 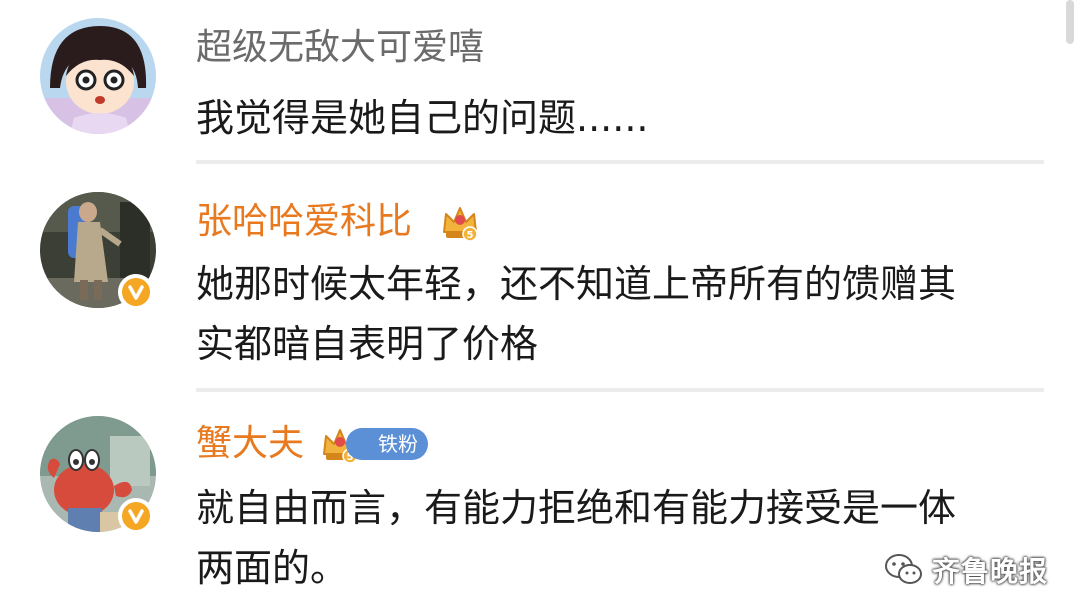 What do you see at coordinates (460, 224) in the screenshot?
I see `vip-crown-icon: 5` at bounding box center [460, 224].